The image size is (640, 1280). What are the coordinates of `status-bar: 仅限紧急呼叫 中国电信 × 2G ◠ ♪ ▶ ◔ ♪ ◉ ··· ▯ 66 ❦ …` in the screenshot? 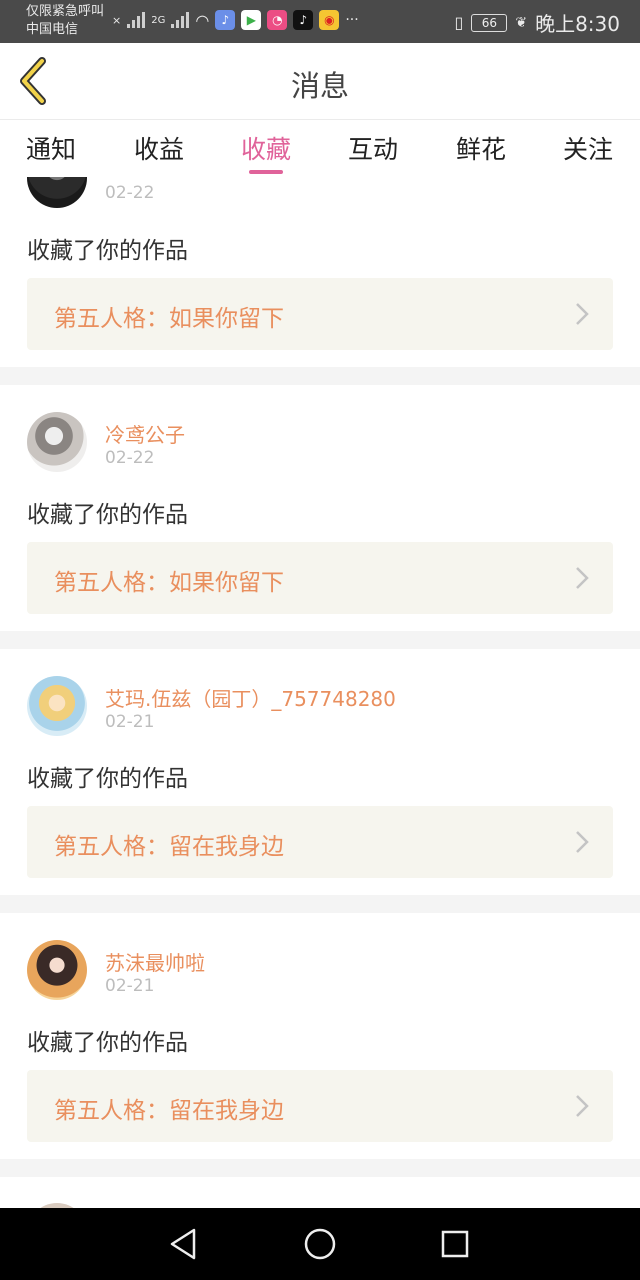 It's located at (320, 21).